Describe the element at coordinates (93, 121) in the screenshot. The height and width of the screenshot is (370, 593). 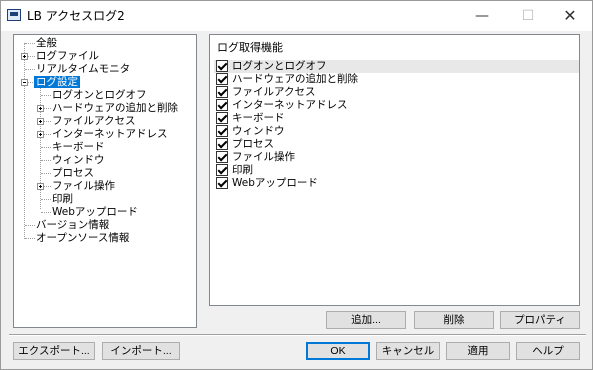
I see `tree-item-file-access: ファイルアクセス` at that location.